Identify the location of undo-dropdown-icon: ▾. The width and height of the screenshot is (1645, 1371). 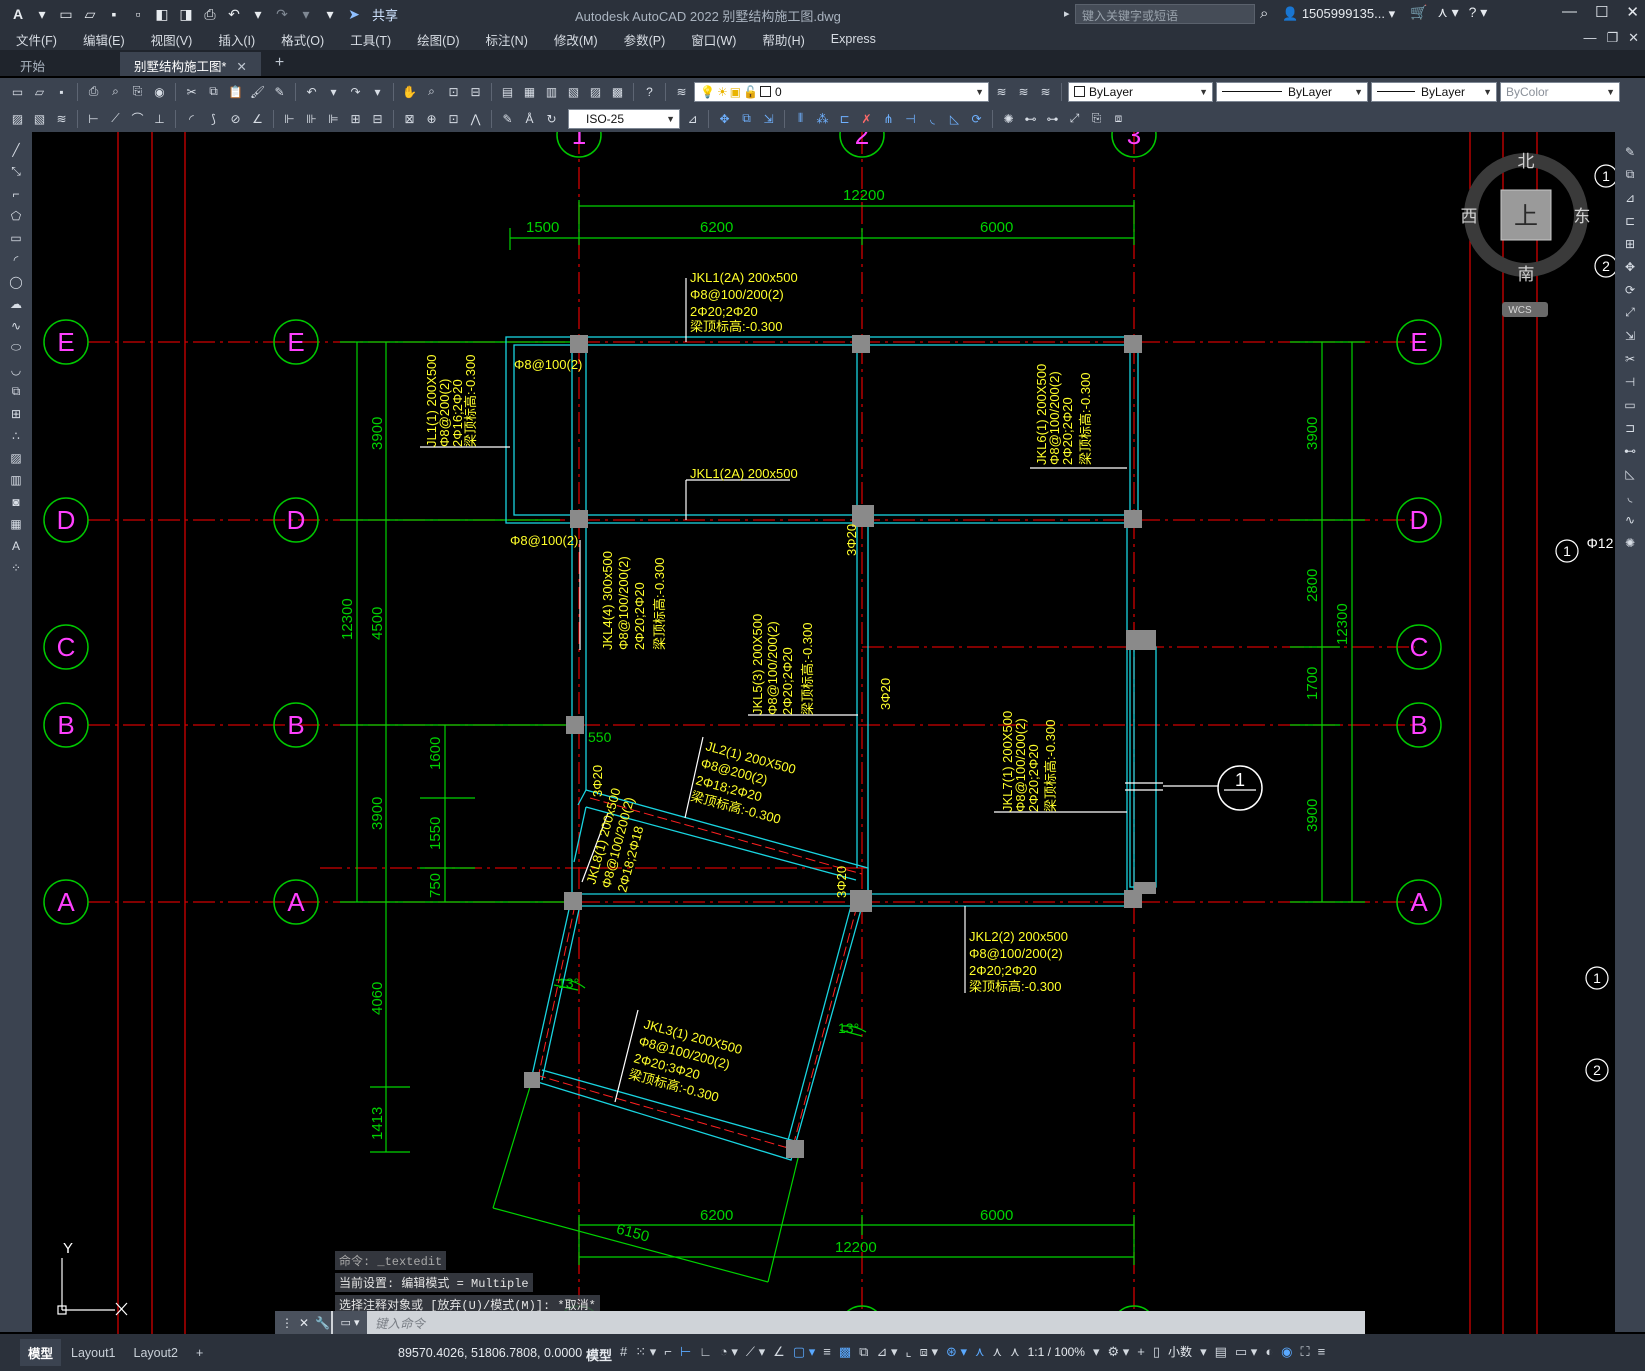
(333, 91).